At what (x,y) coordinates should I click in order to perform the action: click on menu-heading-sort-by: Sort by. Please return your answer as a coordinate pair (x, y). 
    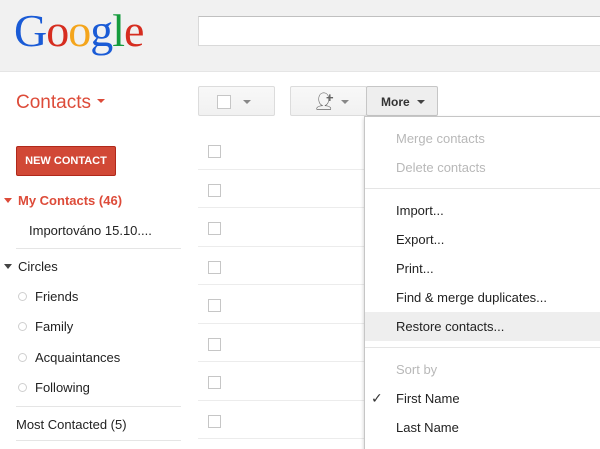
    Looking at the image, I should click on (417, 369).